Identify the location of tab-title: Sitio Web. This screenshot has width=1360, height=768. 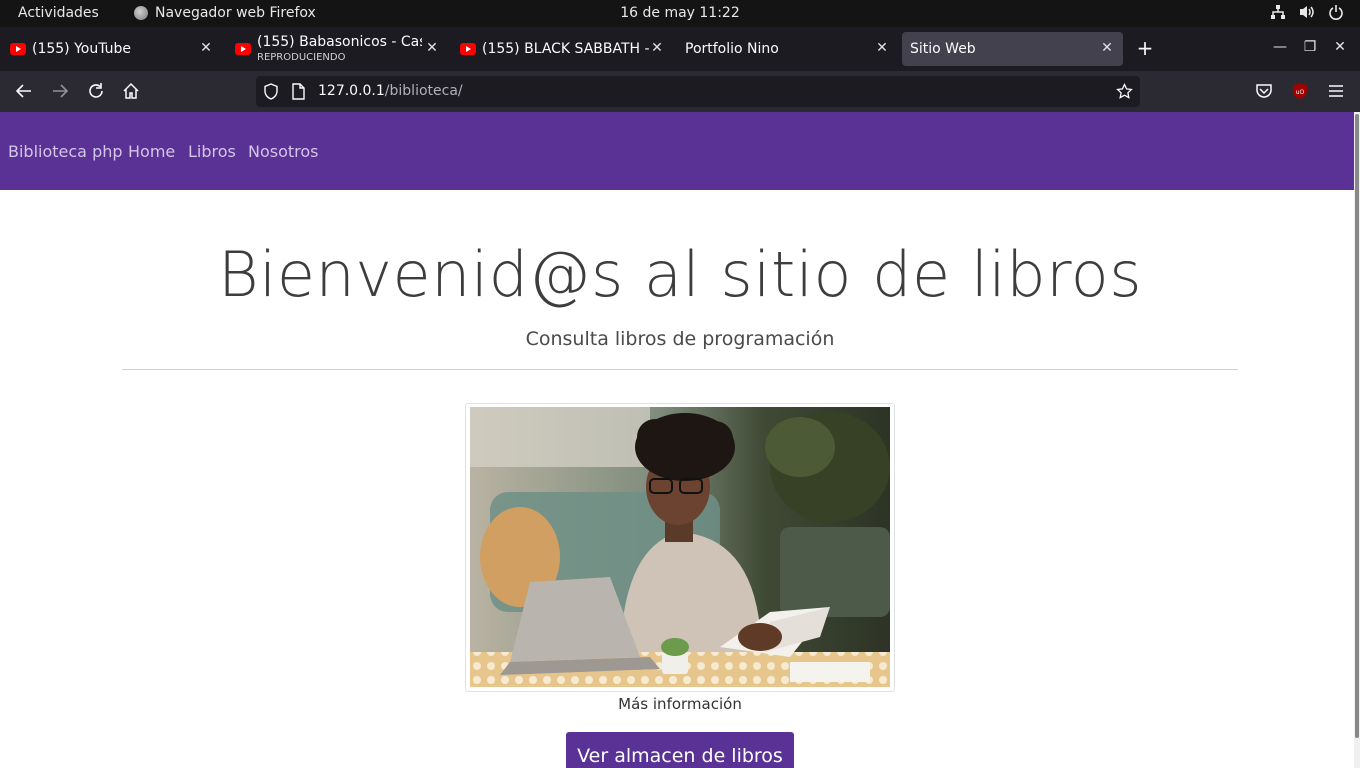
(943, 49).